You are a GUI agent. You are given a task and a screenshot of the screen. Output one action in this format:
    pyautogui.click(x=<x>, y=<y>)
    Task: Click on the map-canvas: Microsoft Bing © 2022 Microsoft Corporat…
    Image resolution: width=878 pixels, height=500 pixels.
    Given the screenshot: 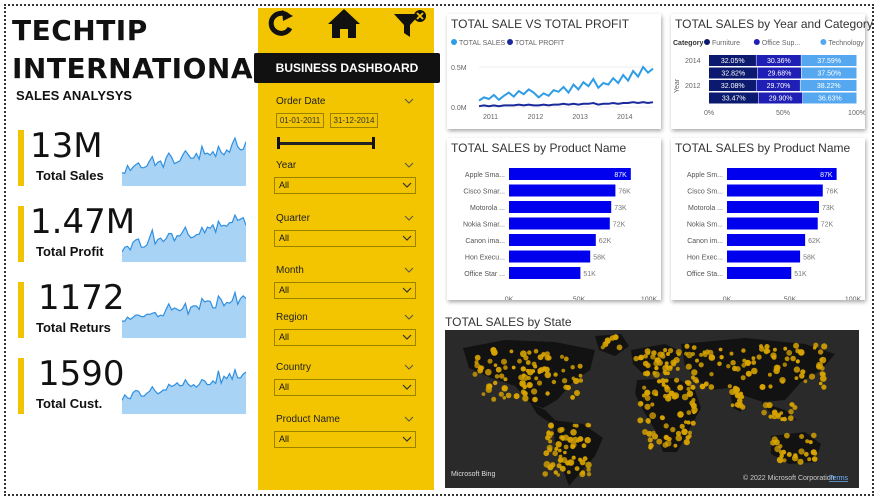 What is the action you would take?
    pyautogui.click(x=652, y=409)
    